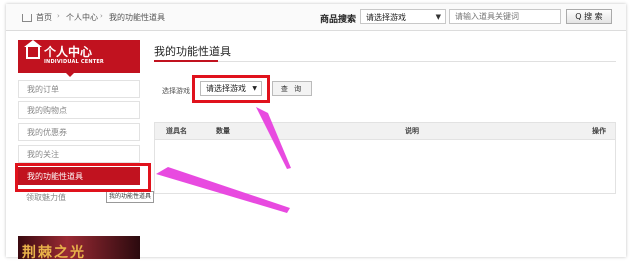 The image size is (634, 262). What do you see at coordinates (223, 160) in the screenshot?
I see `annotation-arrows` at bounding box center [223, 160].